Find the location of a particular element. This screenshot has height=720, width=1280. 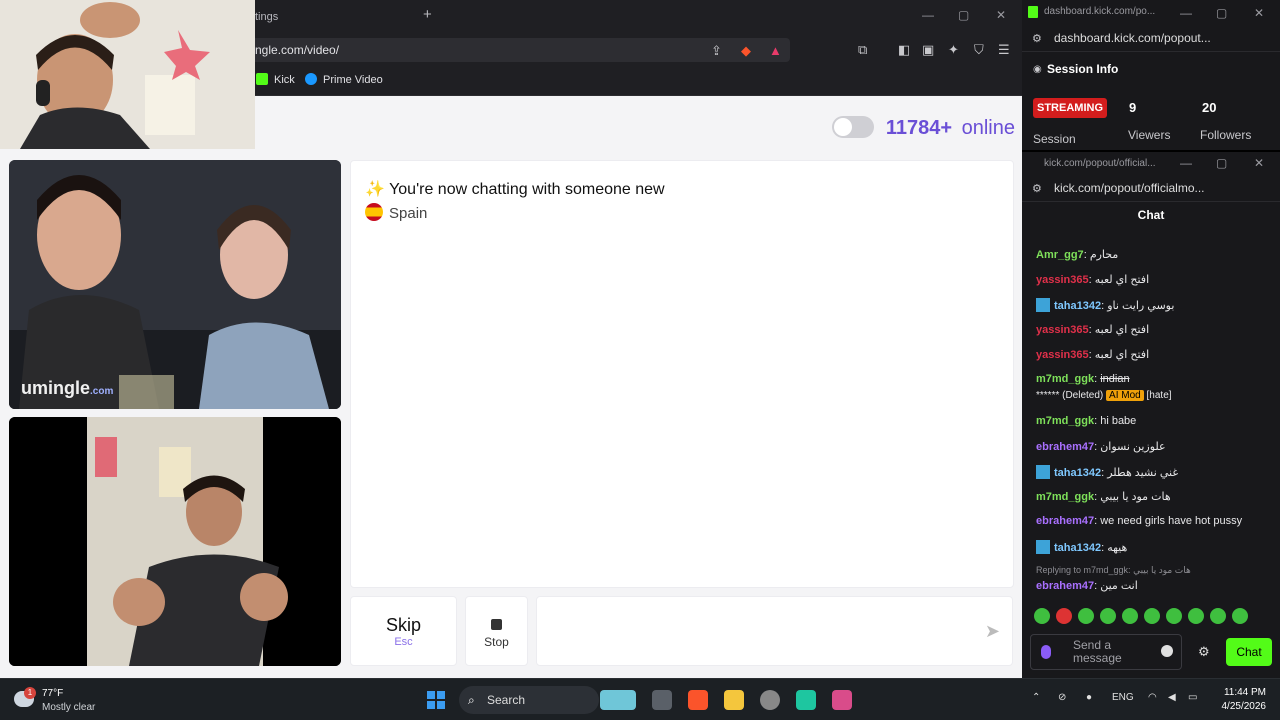

followers-count: 20 is located at coordinates (1209, 107).